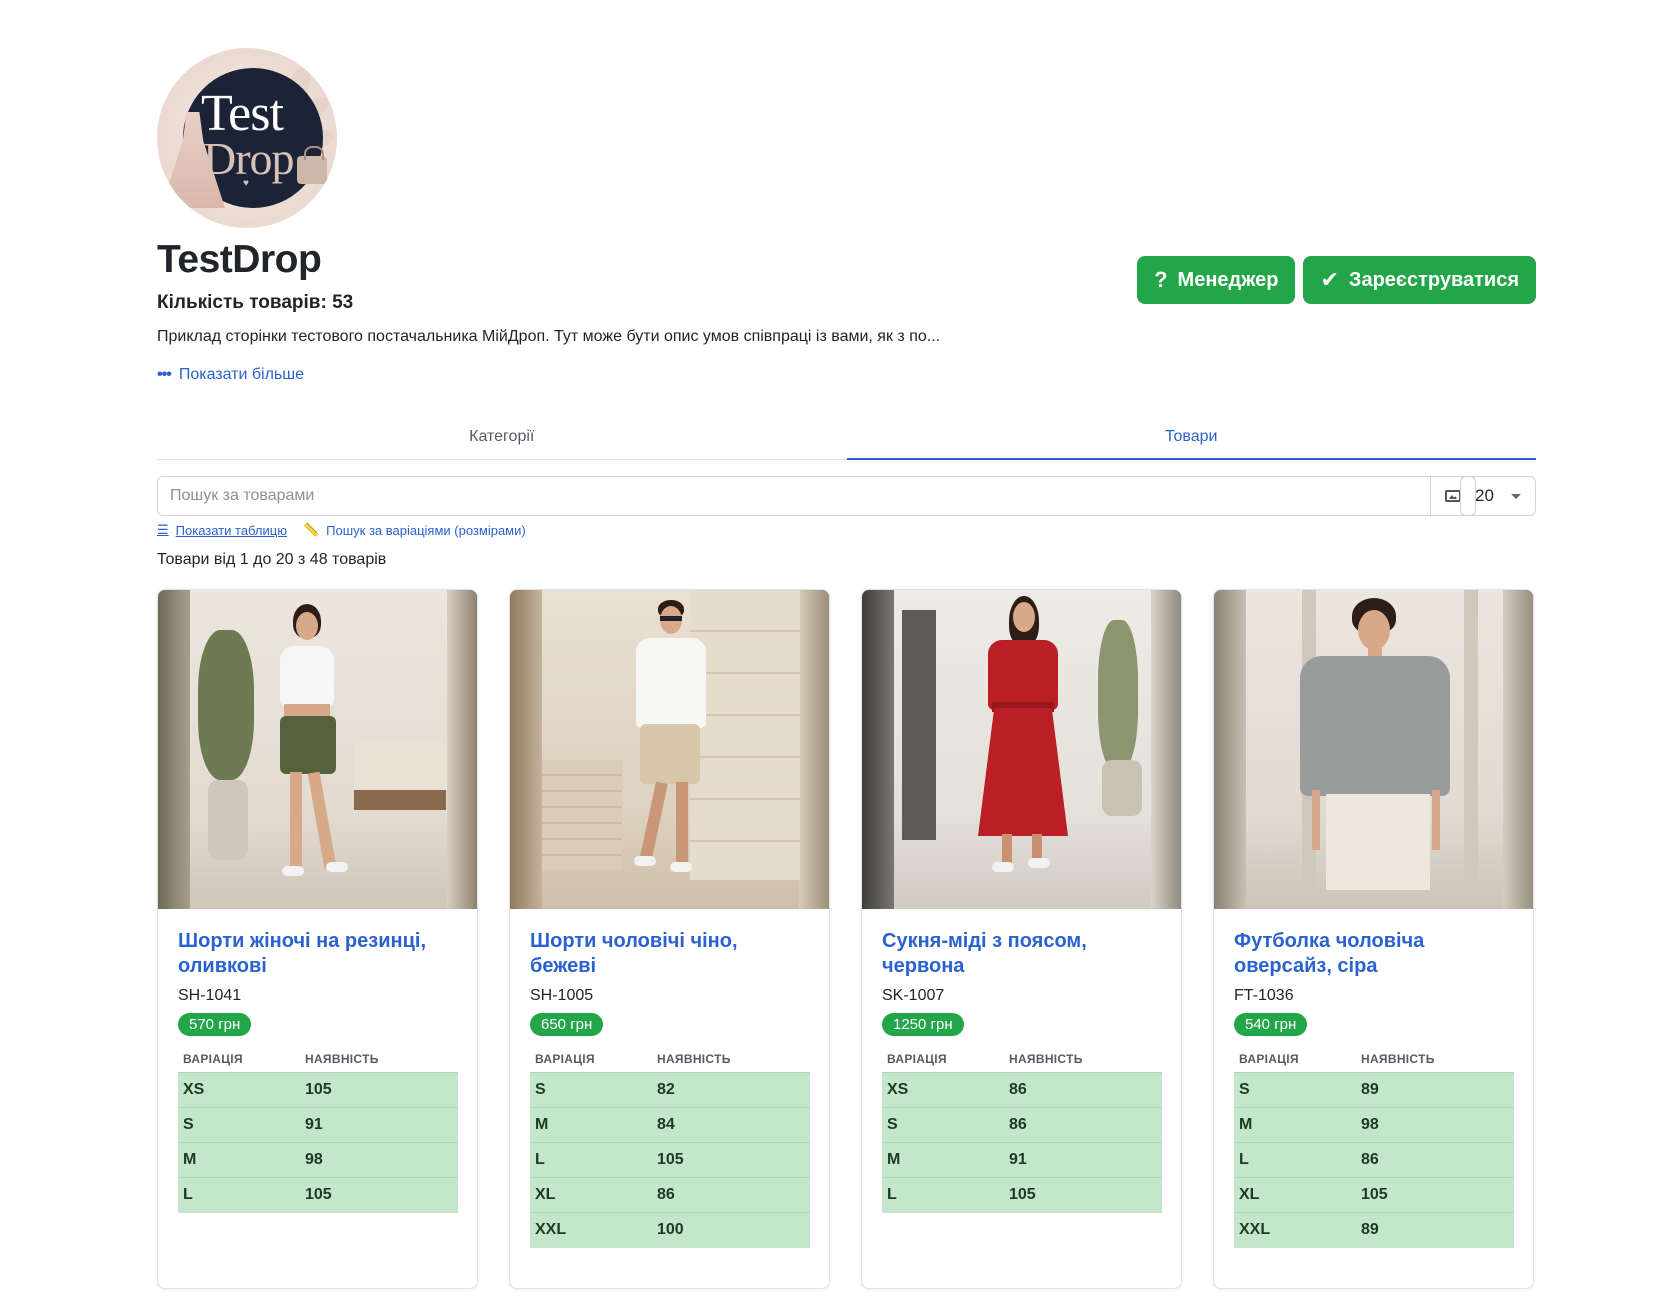 The width and height of the screenshot is (1680, 1300). I want to click on variation-row: XL 105, so click(1374, 1195).